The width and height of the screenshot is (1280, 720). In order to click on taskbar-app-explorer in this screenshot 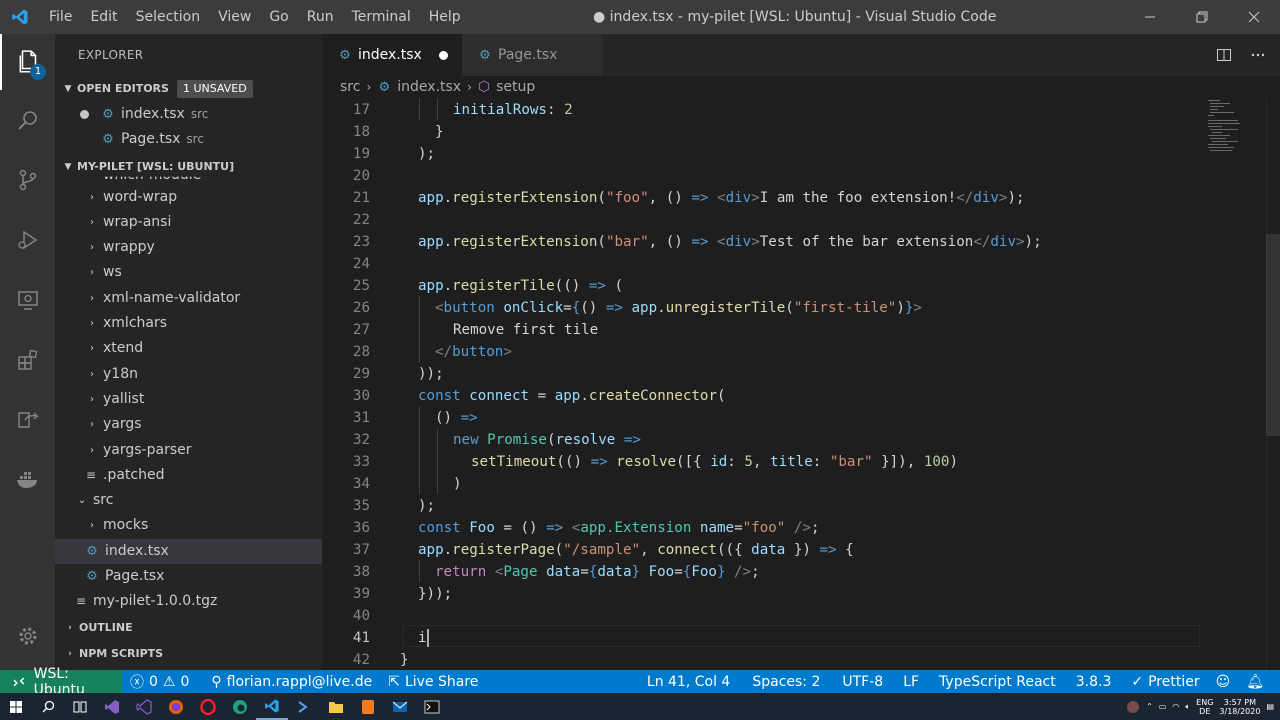, I will do `click(336, 706)`.